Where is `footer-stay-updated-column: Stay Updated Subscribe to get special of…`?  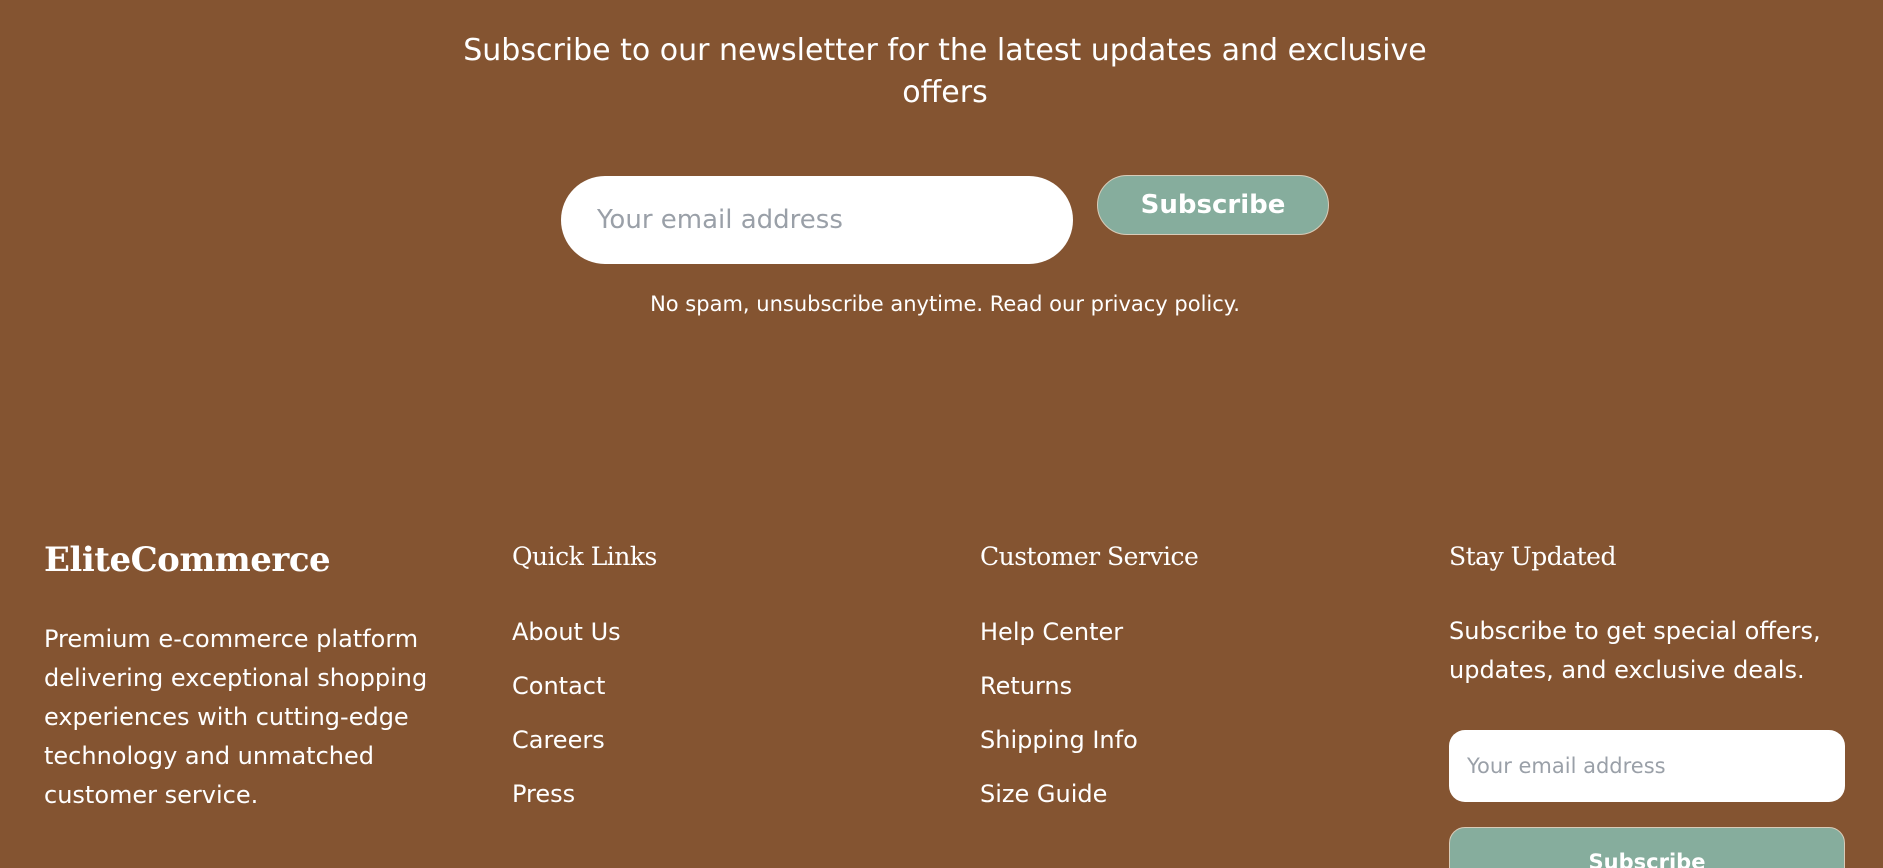 footer-stay-updated-column: Stay Updated Subscribe to get special of… is located at coordinates (1649, 704).